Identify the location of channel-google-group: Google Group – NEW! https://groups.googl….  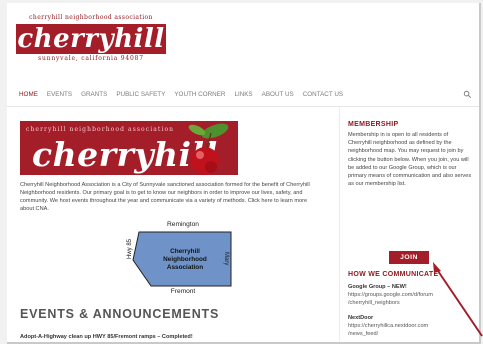
(411, 295).